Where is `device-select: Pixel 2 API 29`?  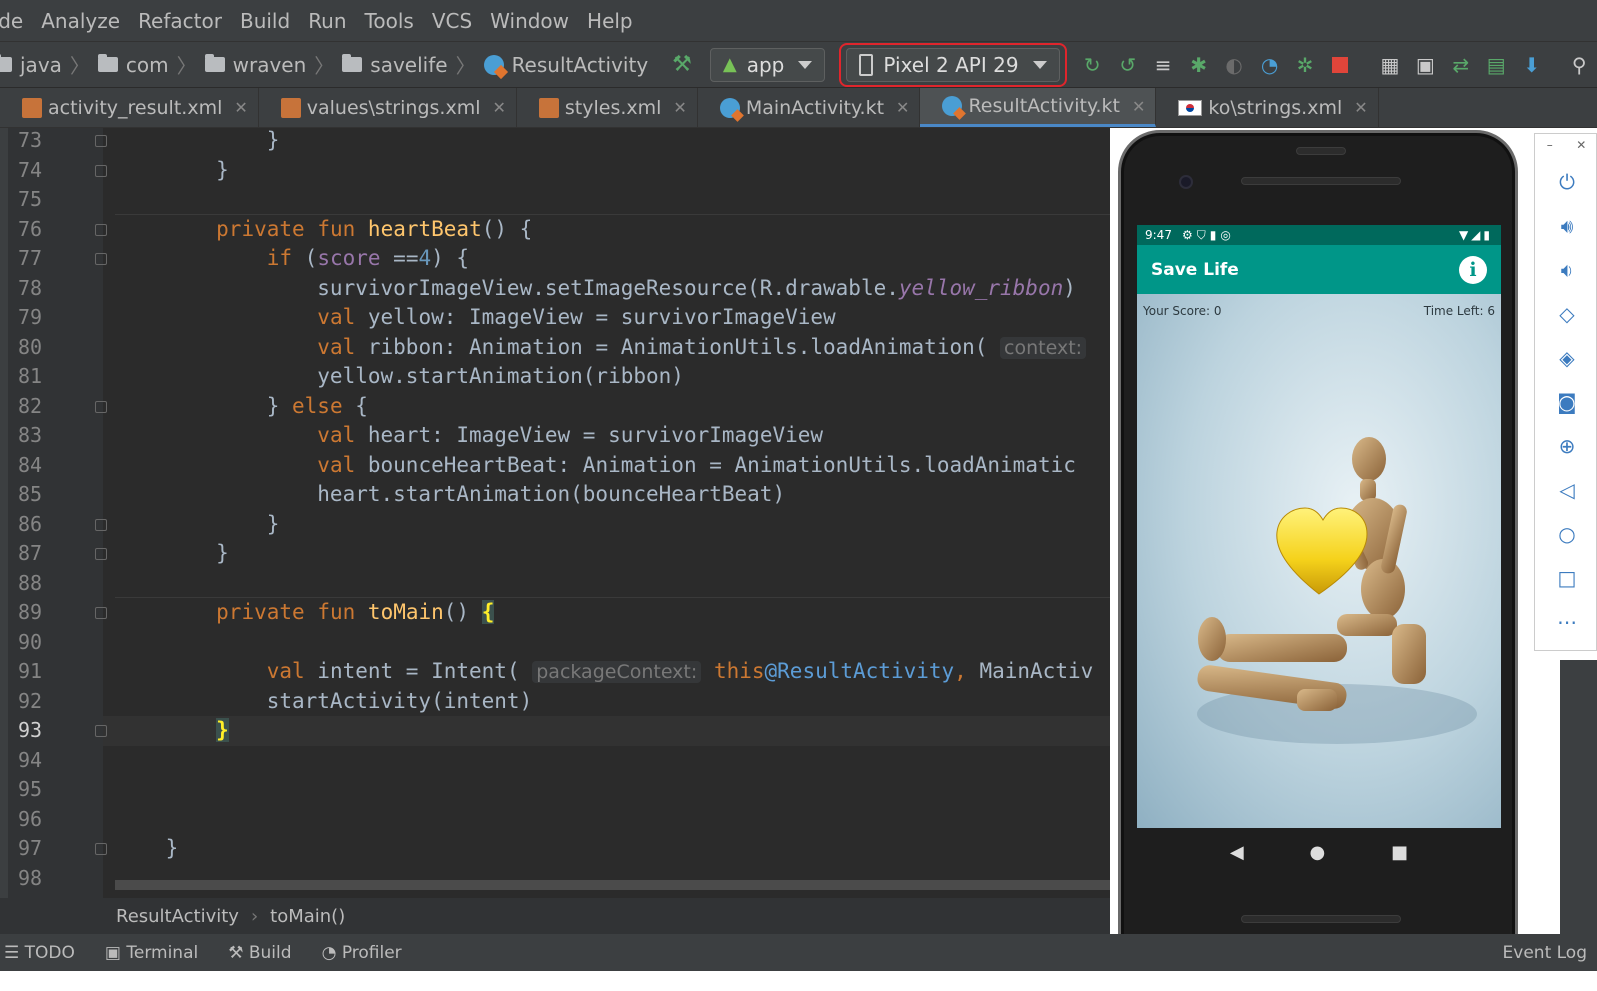
device-select: Pixel 2 API 29 is located at coordinates (953, 64).